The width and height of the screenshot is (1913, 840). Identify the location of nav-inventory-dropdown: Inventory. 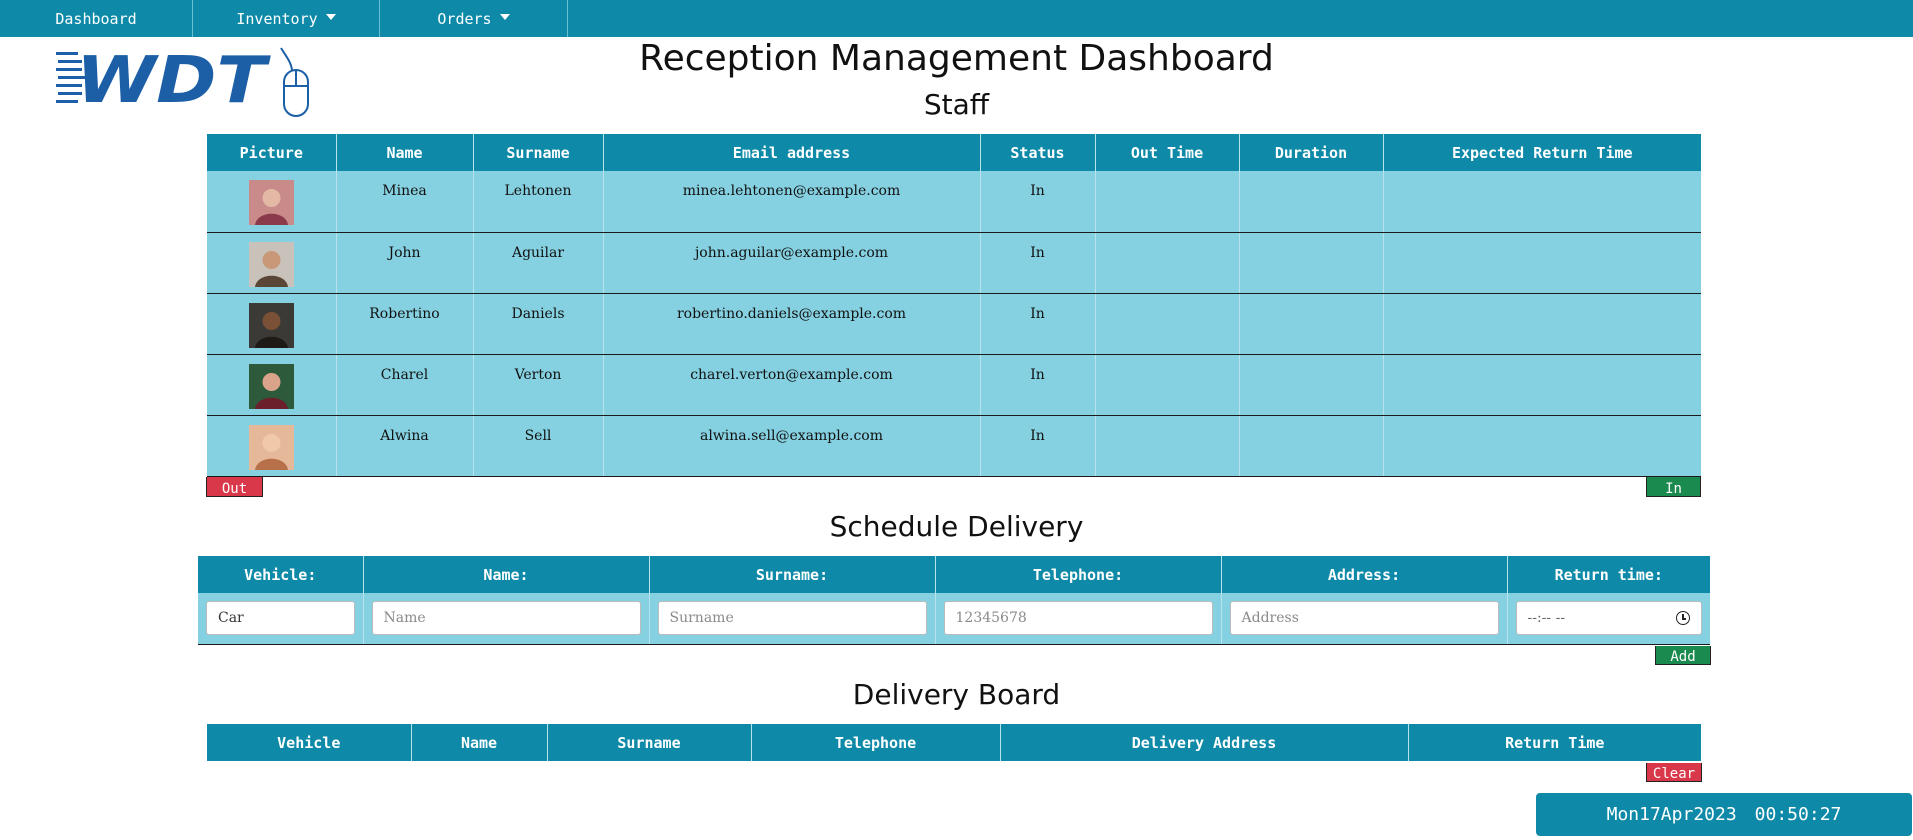
(286, 18).